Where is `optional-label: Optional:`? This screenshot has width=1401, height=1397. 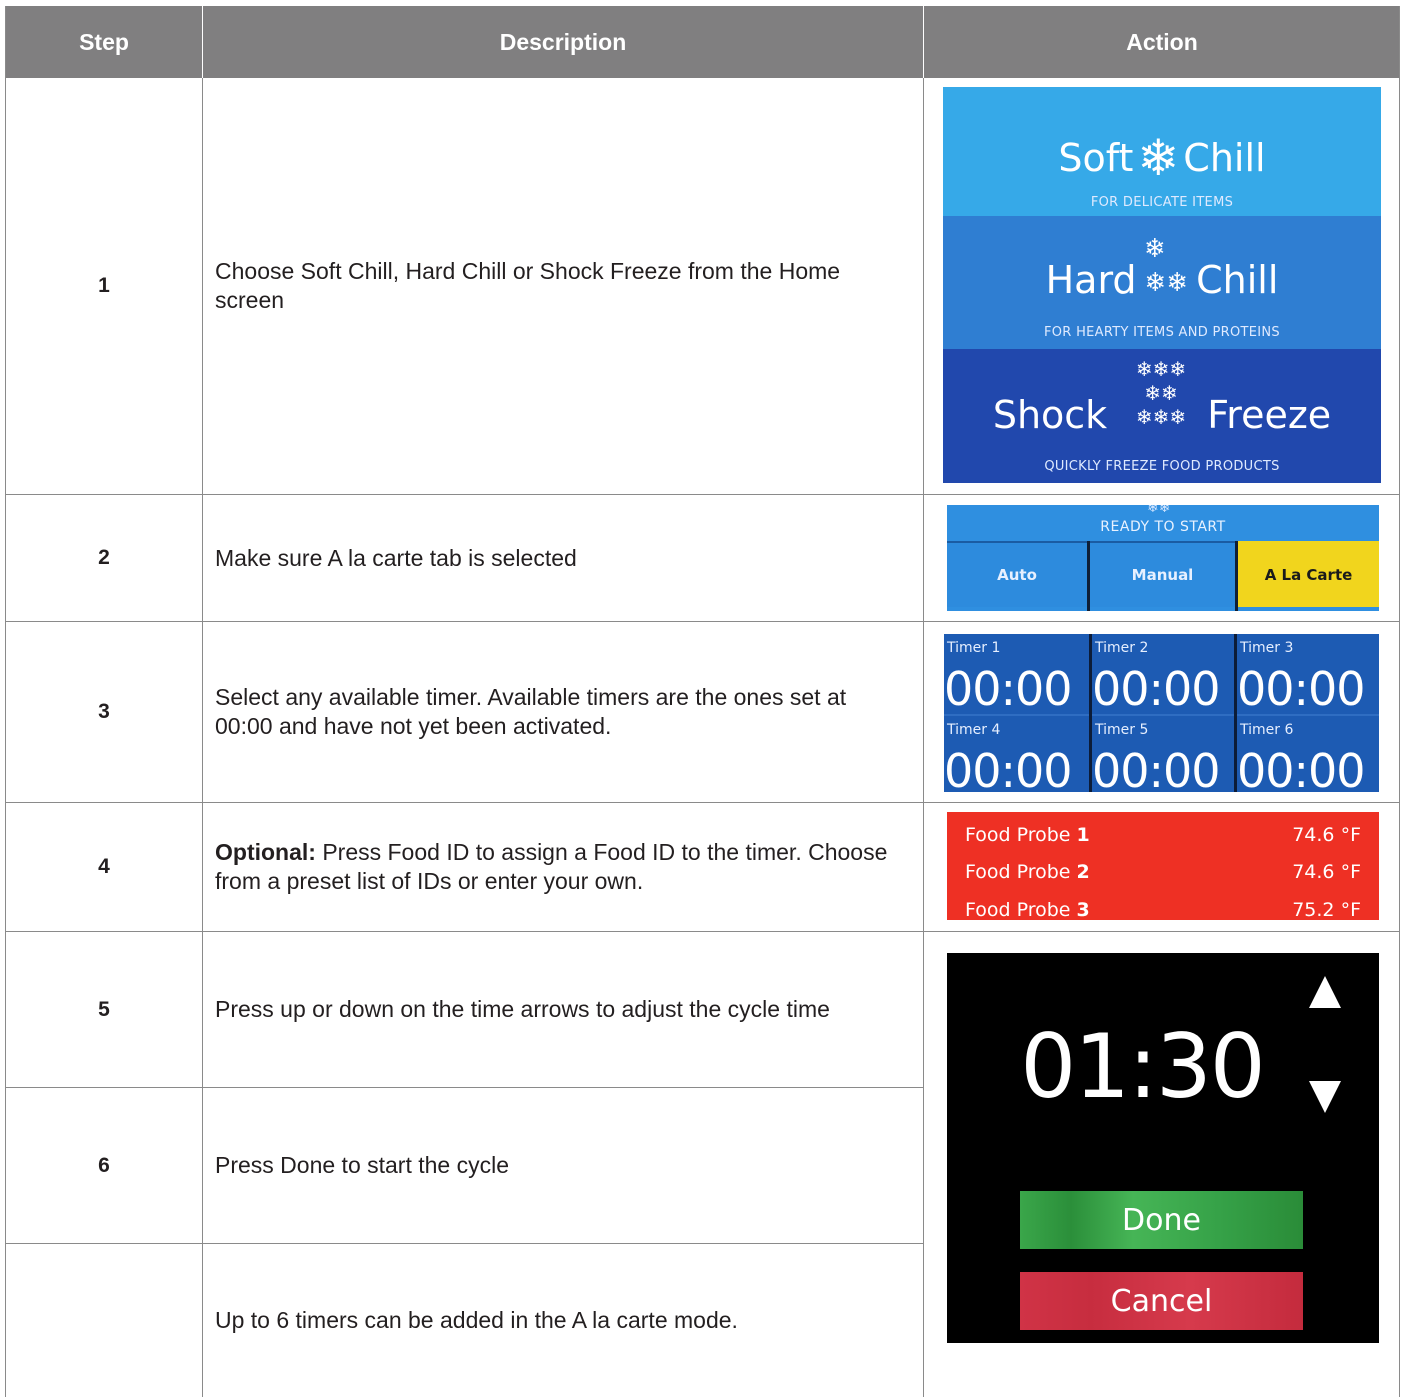
optional-label: Optional: is located at coordinates (265, 852).